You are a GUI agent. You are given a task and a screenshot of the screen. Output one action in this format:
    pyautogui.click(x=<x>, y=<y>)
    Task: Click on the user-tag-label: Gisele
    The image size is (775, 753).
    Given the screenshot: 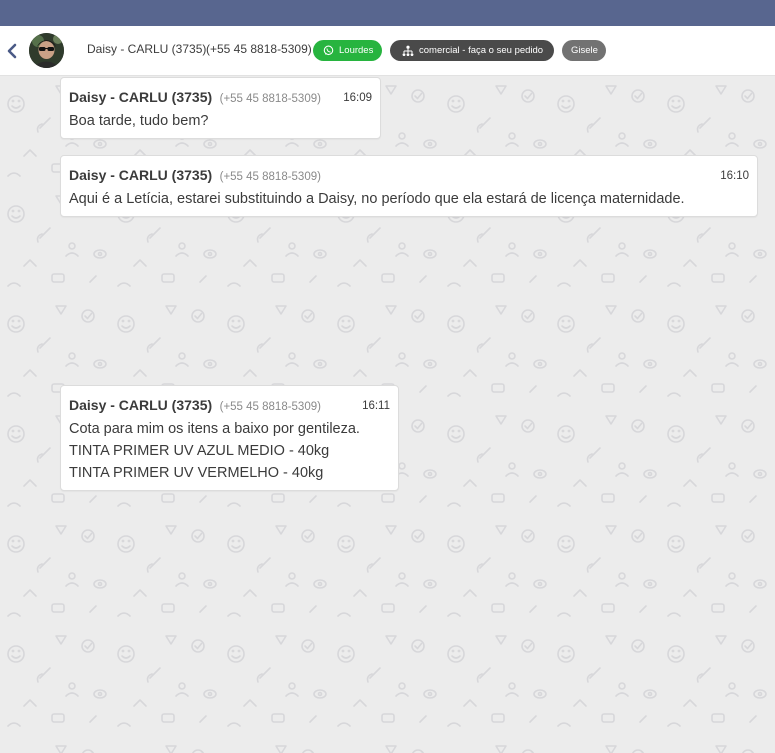 What is the action you would take?
    pyautogui.click(x=584, y=50)
    